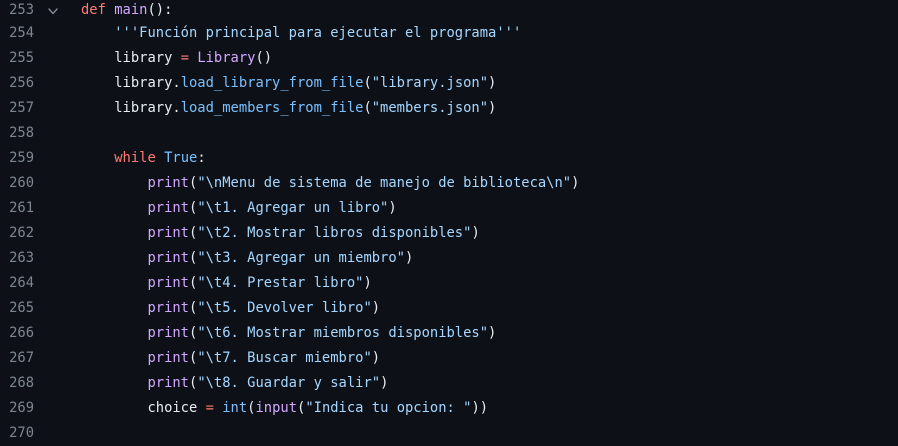  I want to click on line-number: 253, so click(17, 10).